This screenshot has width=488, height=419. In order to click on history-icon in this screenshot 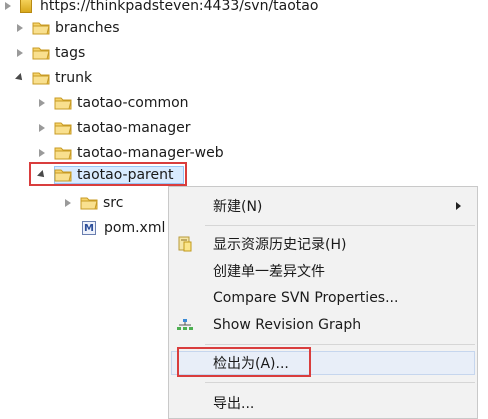, I will do `click(185, 244)`.